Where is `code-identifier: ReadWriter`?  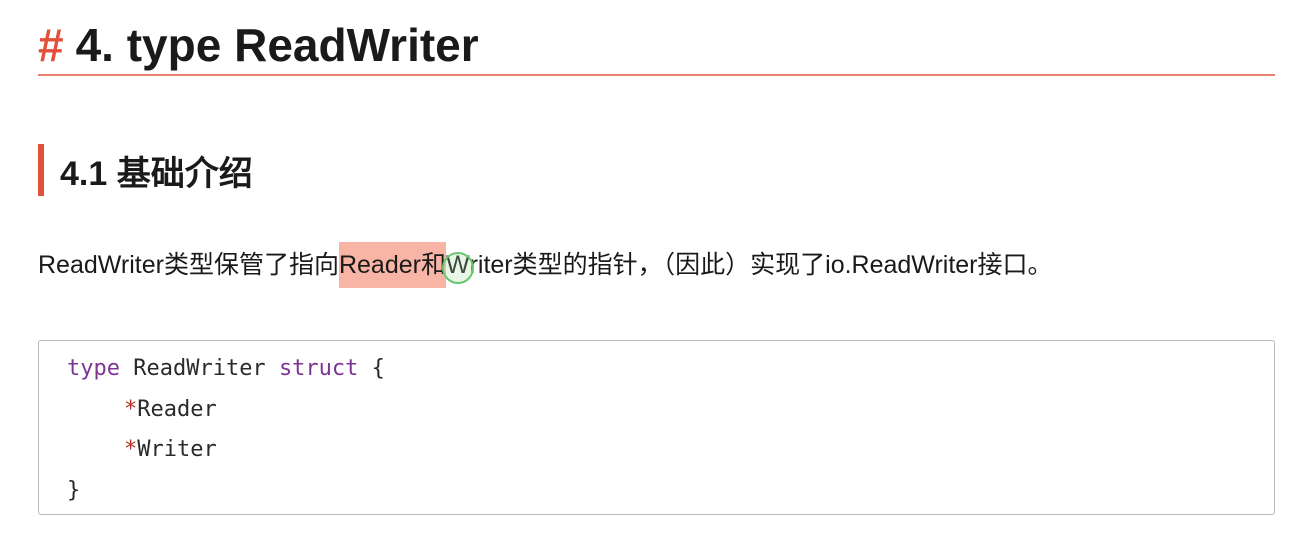 code-identifier: ReadWriter is located at coordinates (199, 368).